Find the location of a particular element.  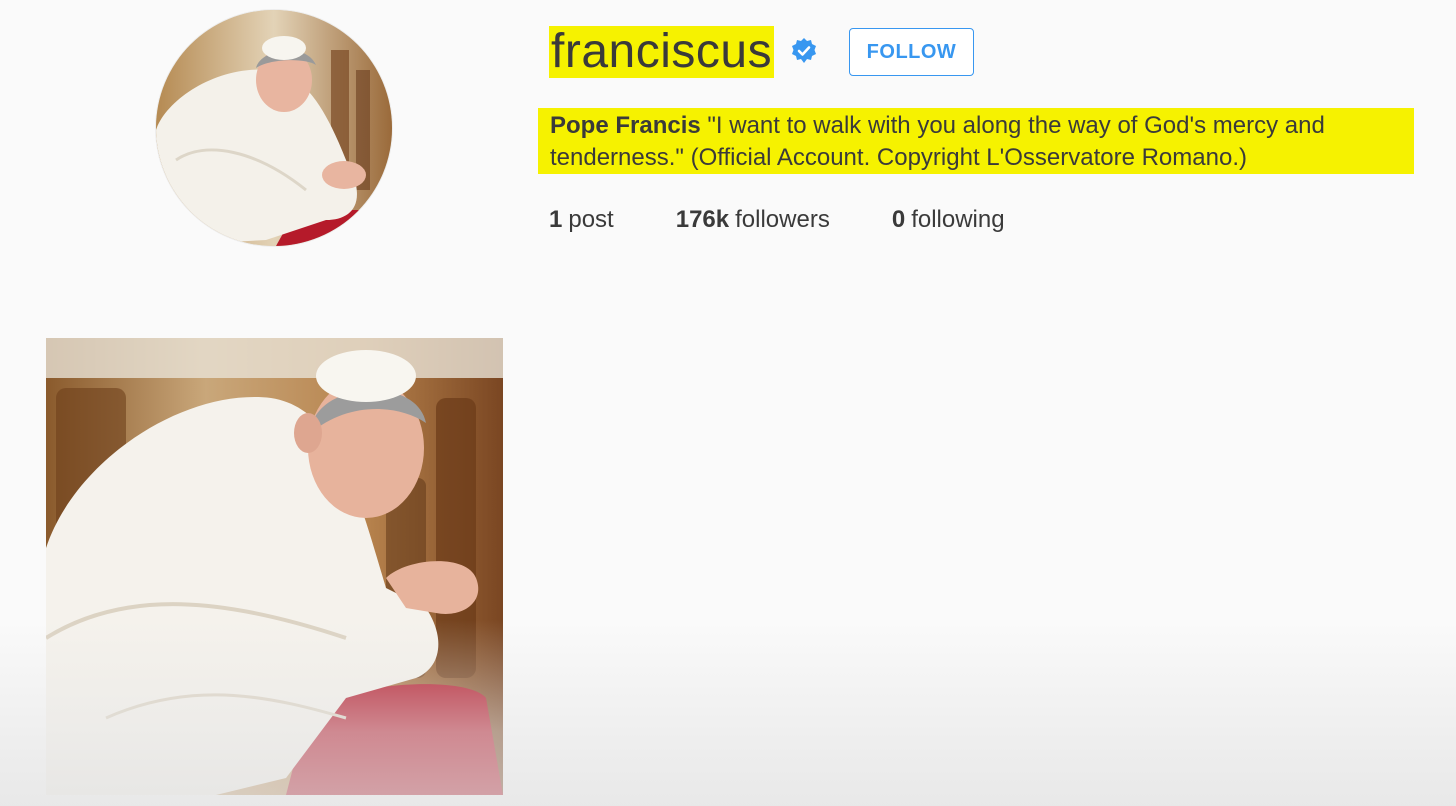

posts-count: 1 post is located at coordinates (581, 220).